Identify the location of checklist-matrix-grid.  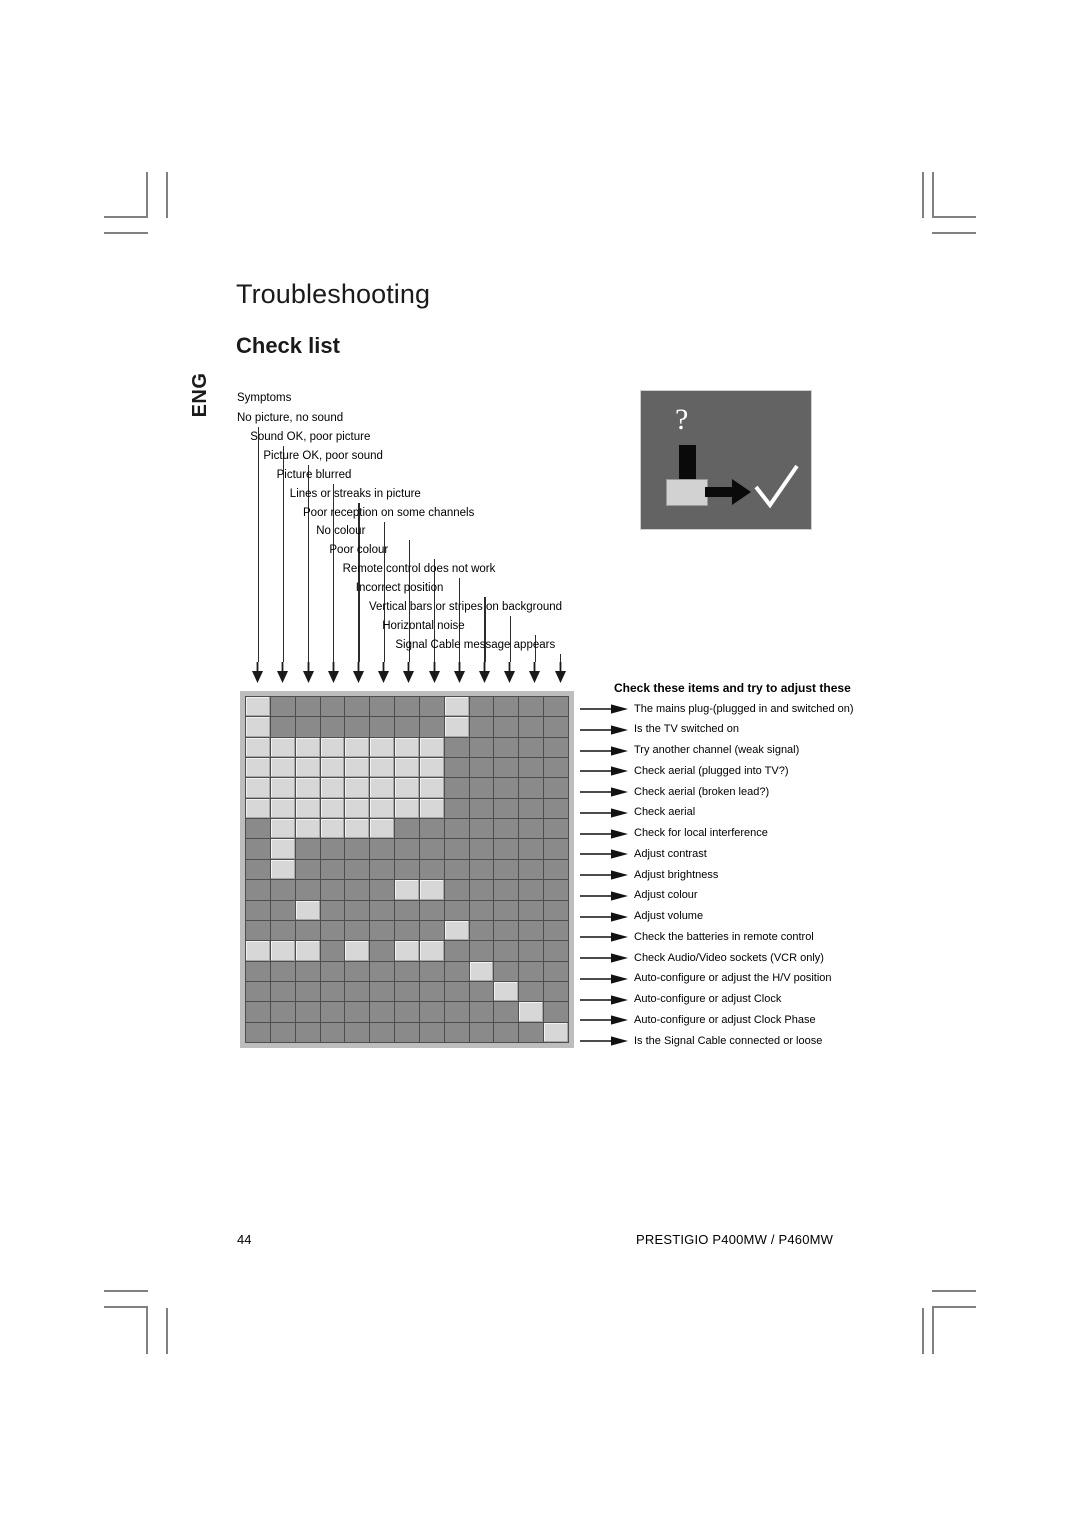
(407, 869).